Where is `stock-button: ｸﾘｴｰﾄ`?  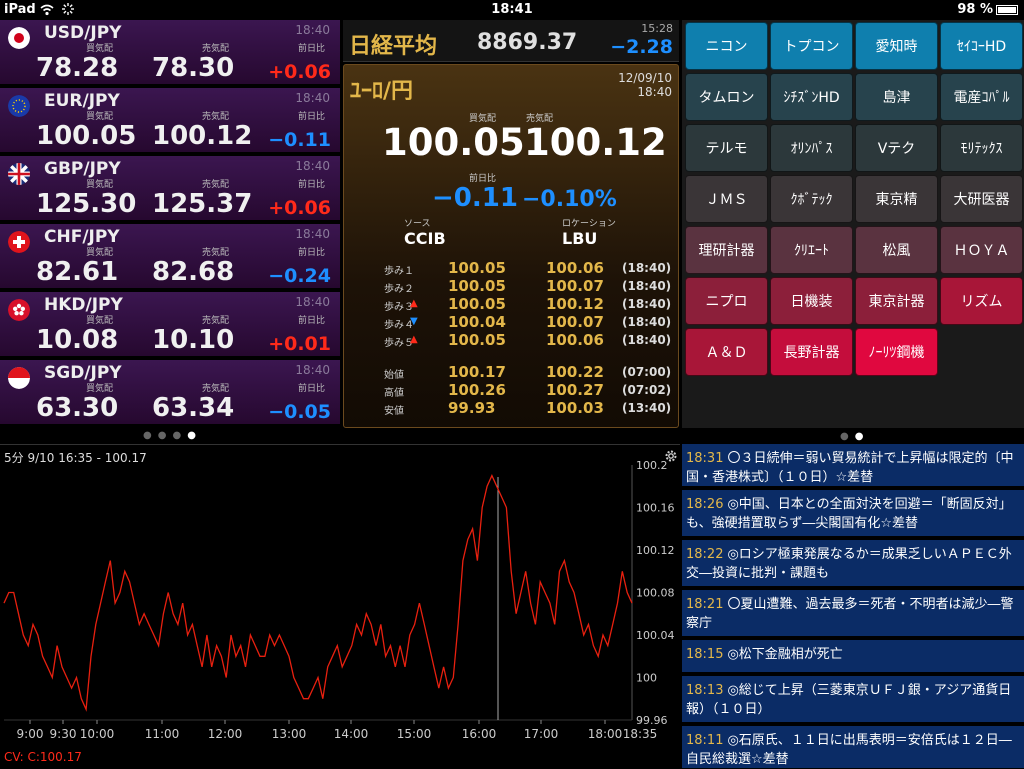
stock-button: ｸﾘｴｰﾄ is located at coordinates (811, 250).